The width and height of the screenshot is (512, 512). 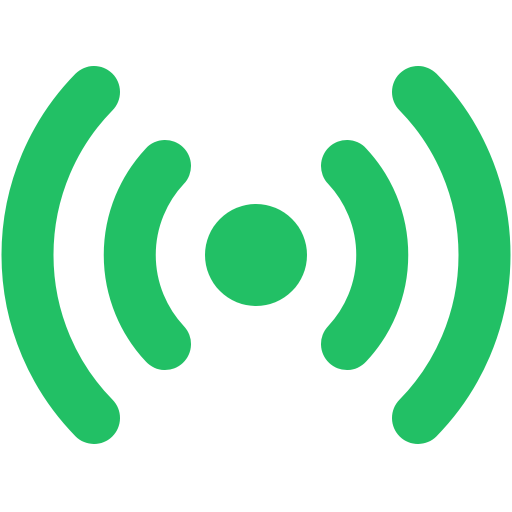 What do you see at coordinates (365, 255) in the screenshot?
I see `inner-right-wave` at bounding box center [365, 255].